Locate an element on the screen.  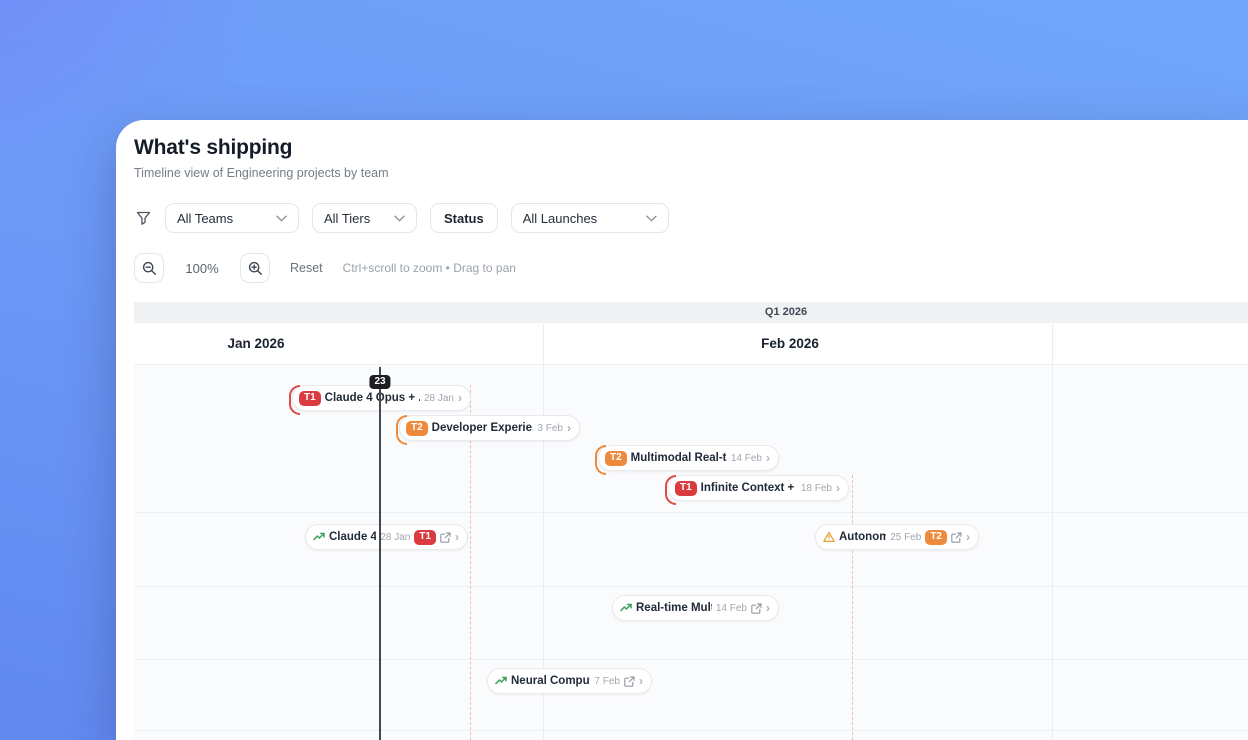
quarter-band: Q1 2026 is located at coordinates (691, 312).